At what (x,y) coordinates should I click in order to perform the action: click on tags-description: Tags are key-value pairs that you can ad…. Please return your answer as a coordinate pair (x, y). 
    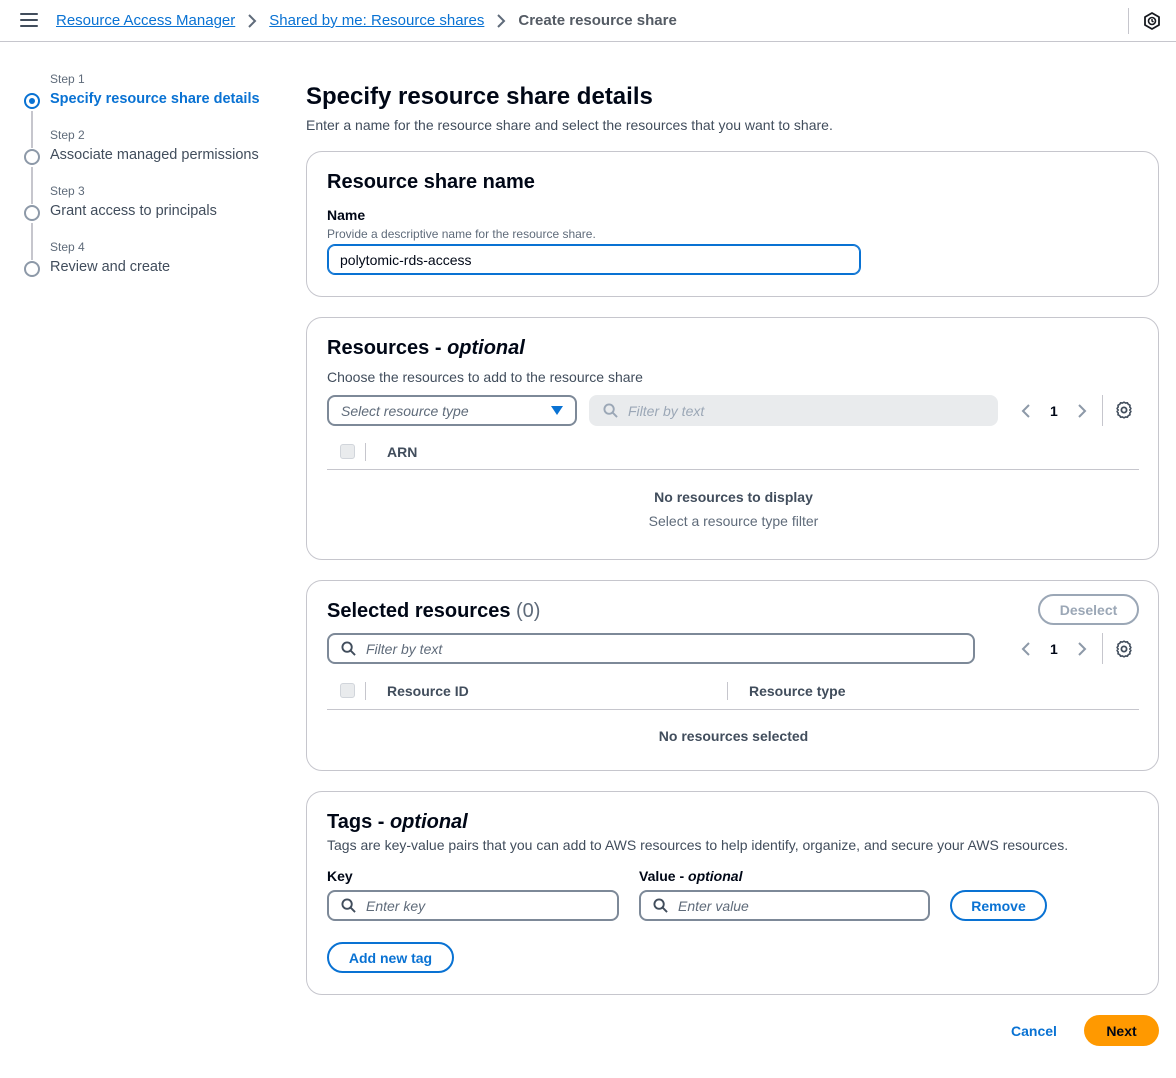
    Looking at the image, I should click on (698, 845).